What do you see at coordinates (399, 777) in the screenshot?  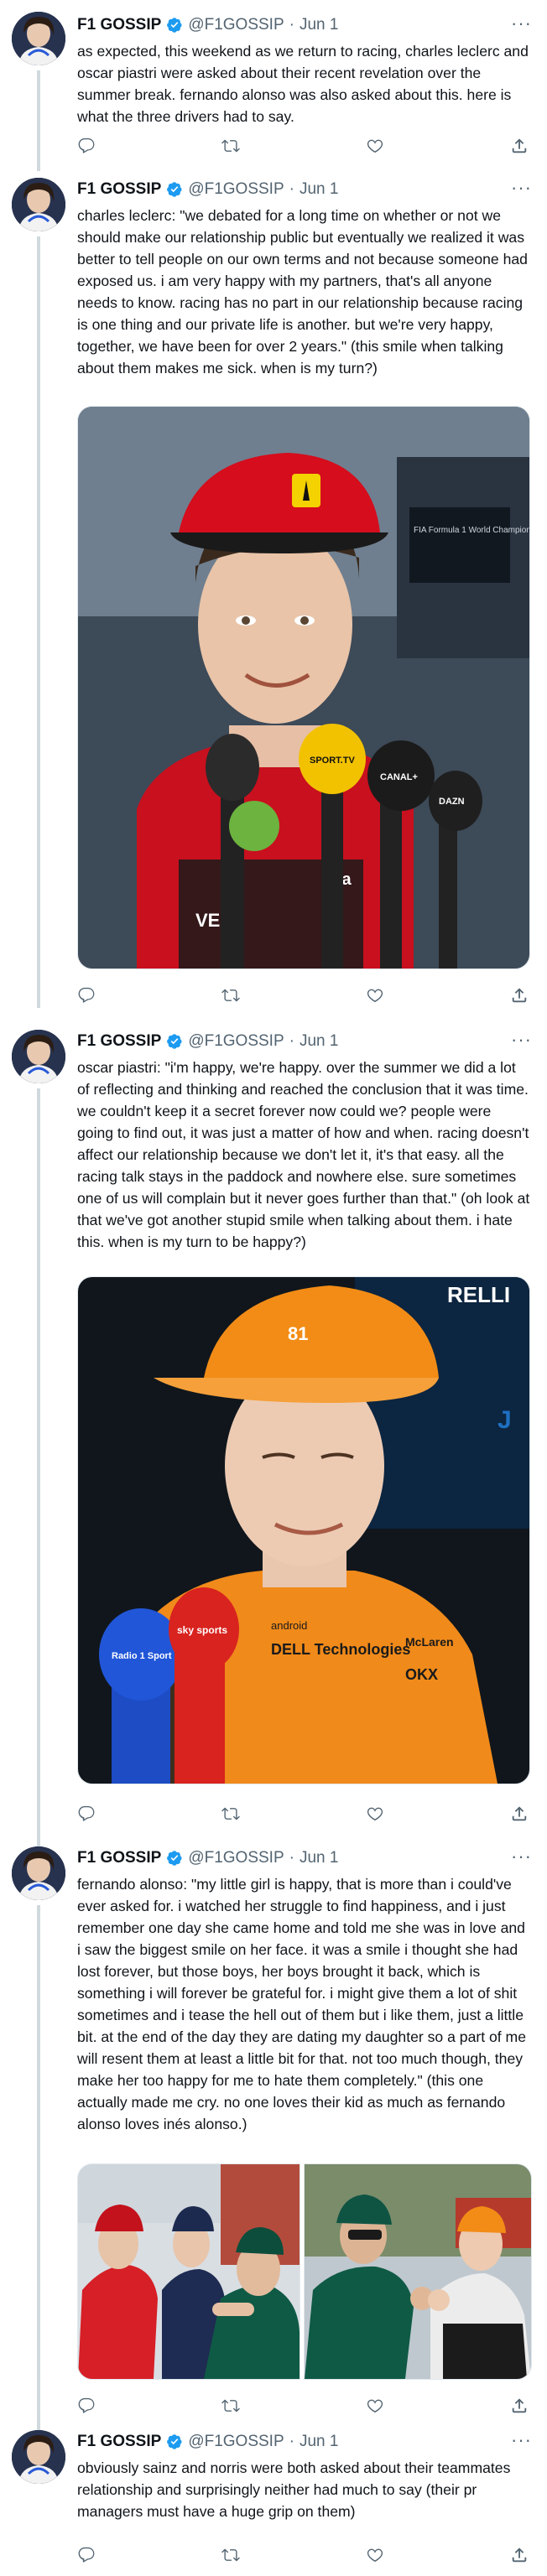 I see `mic-label-2: CANAL+` at bounding box center [399, 777].